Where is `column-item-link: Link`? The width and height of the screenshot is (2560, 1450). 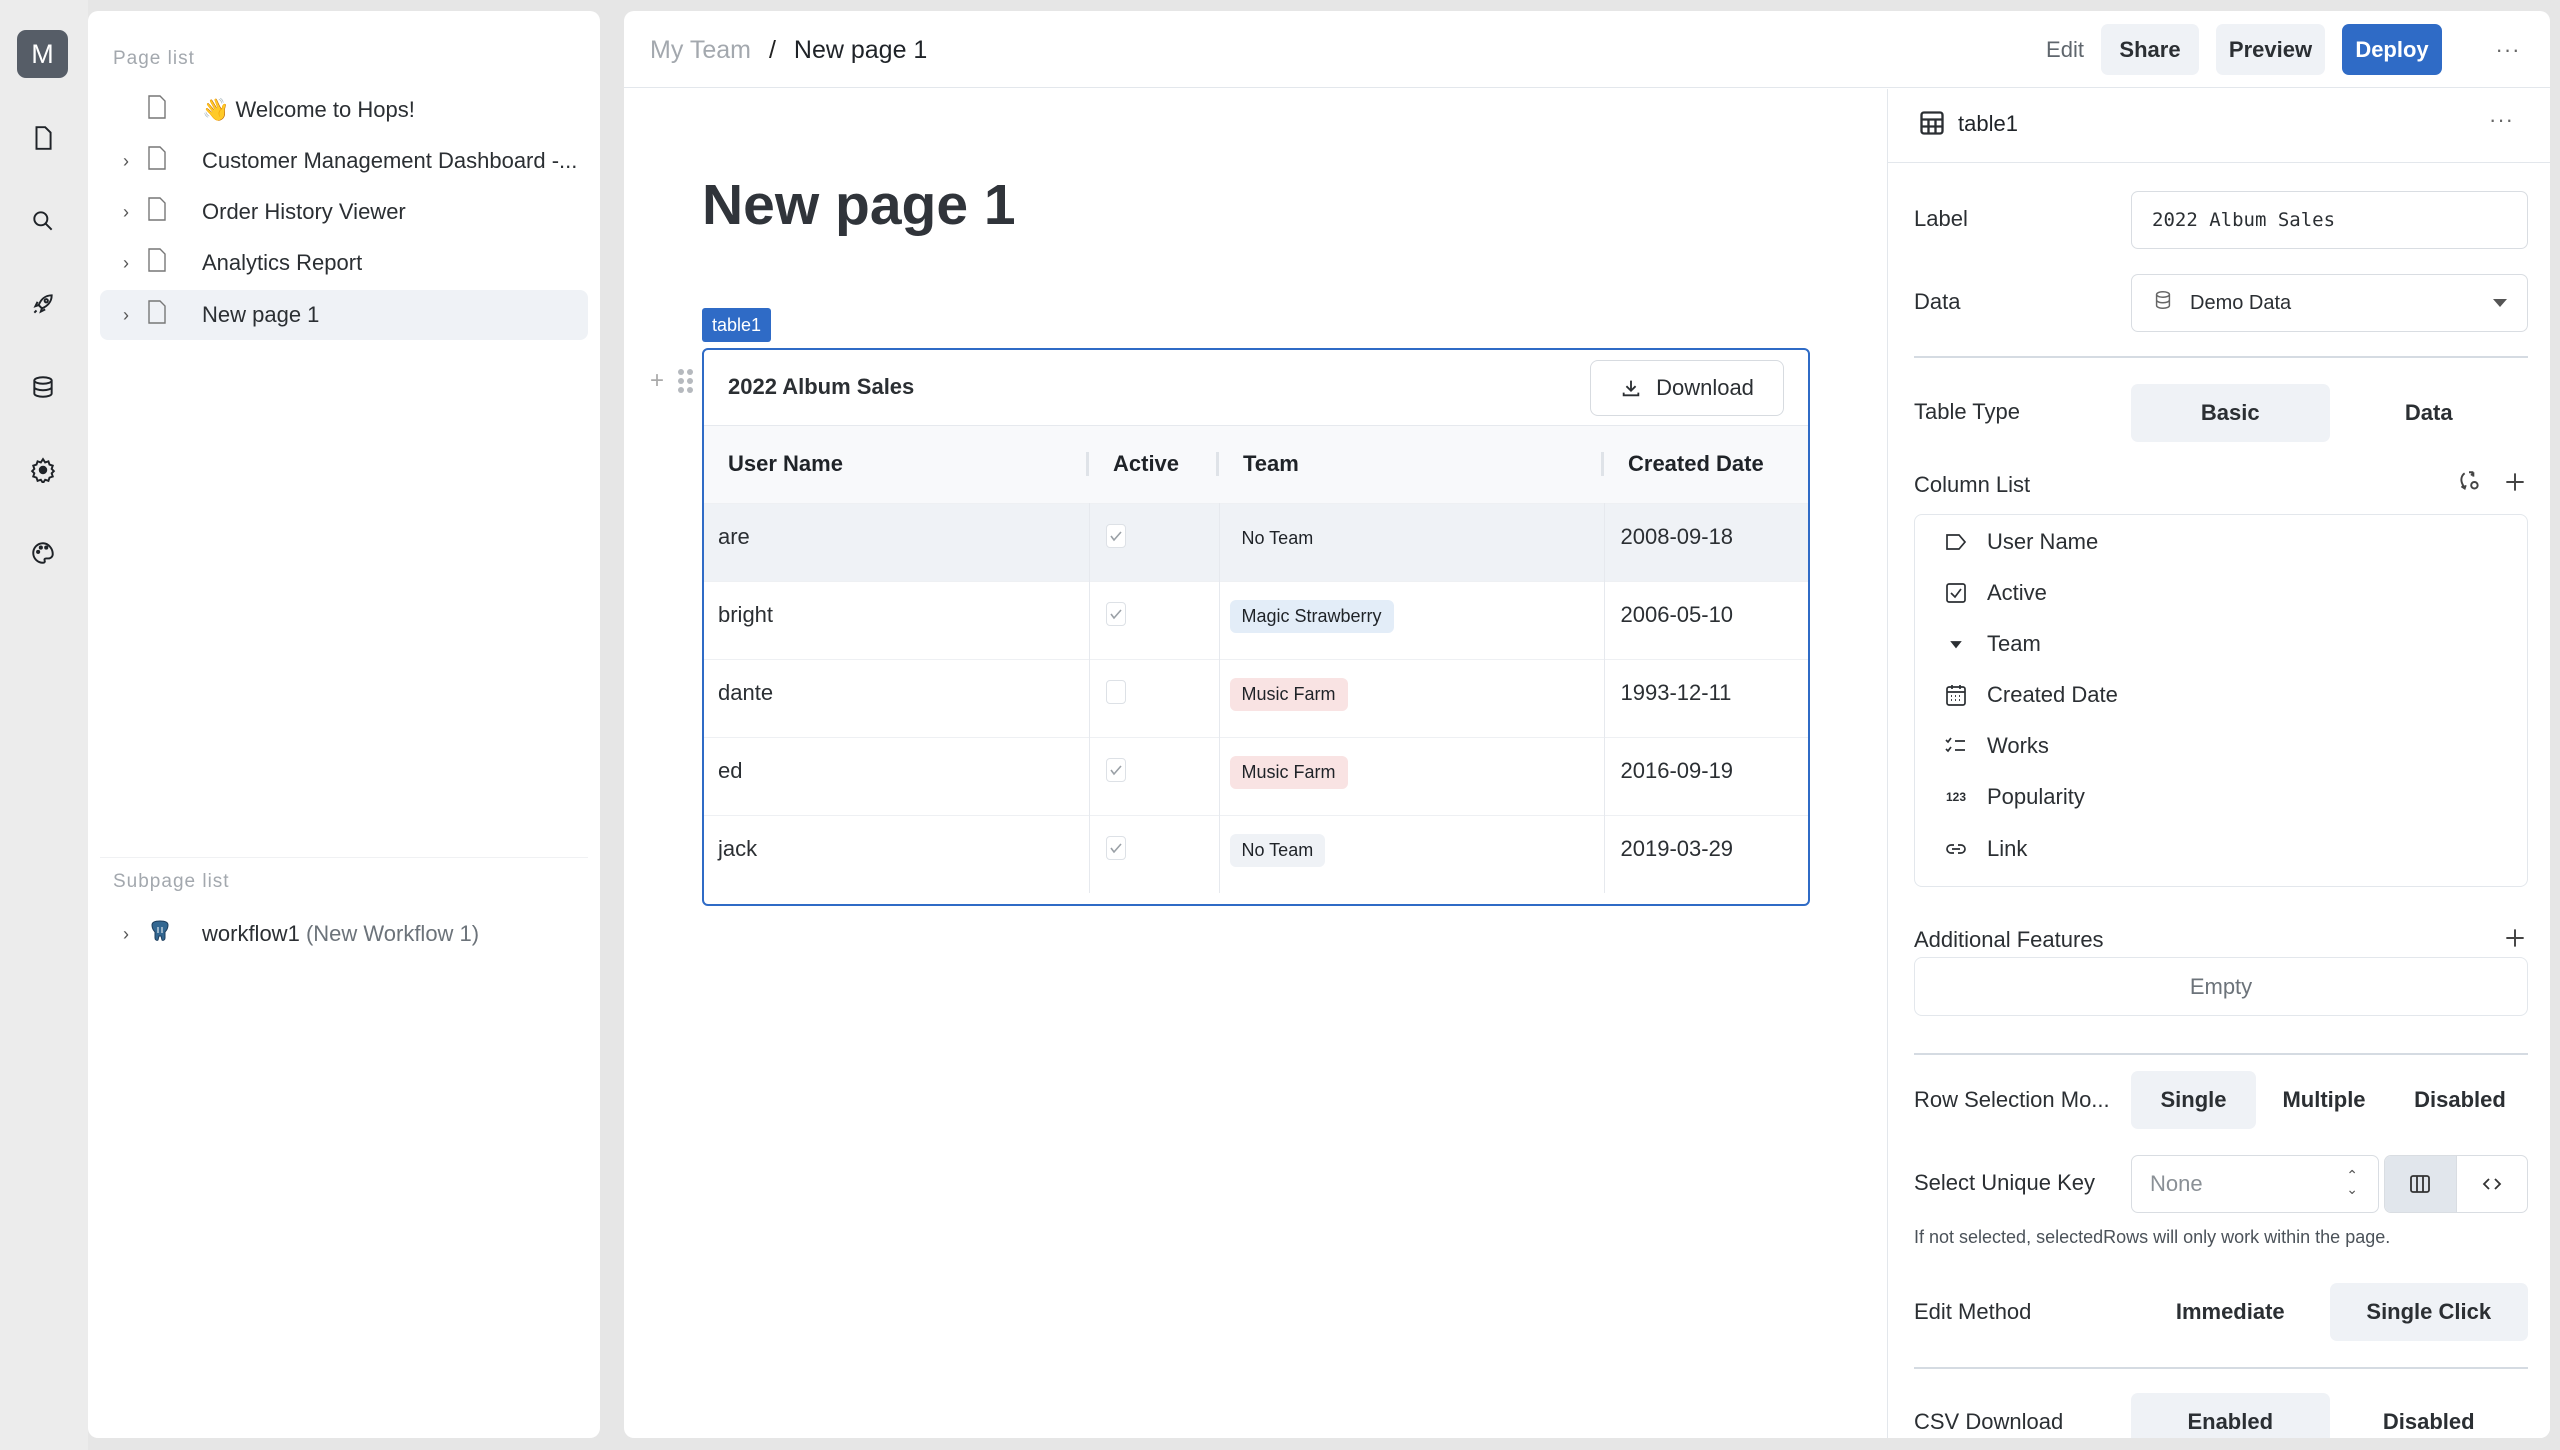
column-item-link: Link is located at coordinates (1985, 849).